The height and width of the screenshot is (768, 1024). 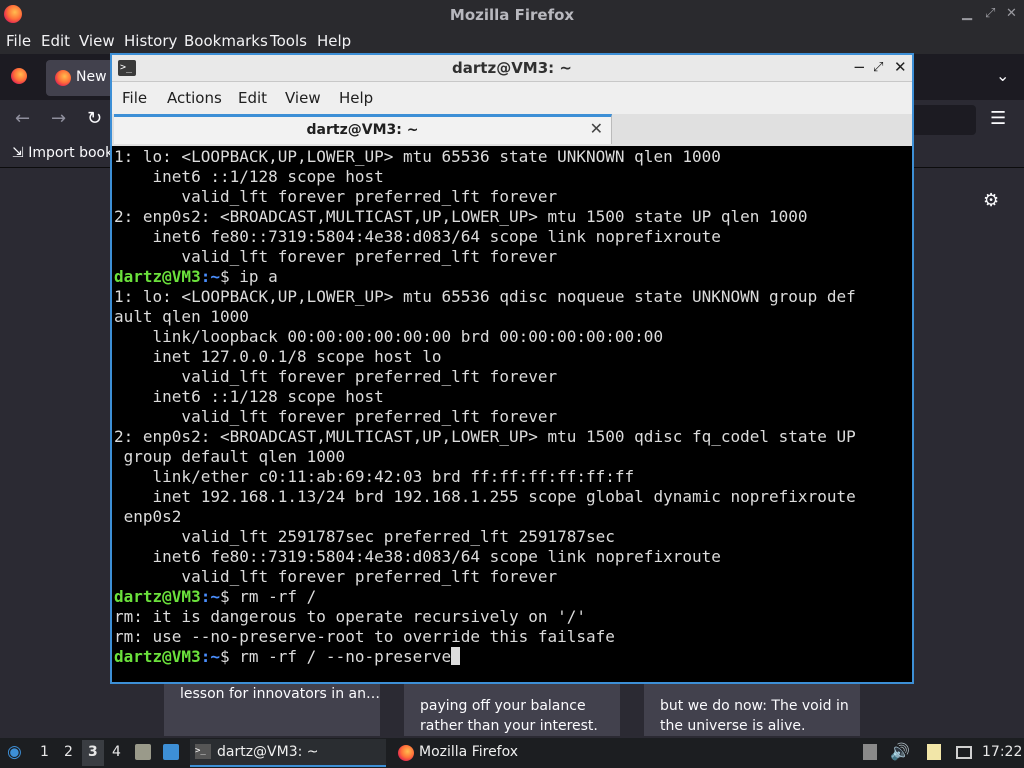 What do you see at coordinates (288, 41) in the screenshot?
I see `menu-tools: Tools` at bounding box center [288, 41].